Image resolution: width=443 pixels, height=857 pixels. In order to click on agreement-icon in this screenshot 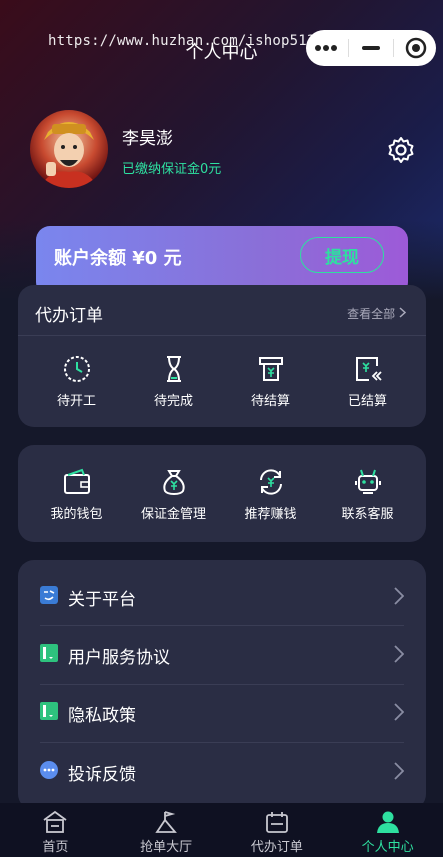, I will do `click(49, 655)`.